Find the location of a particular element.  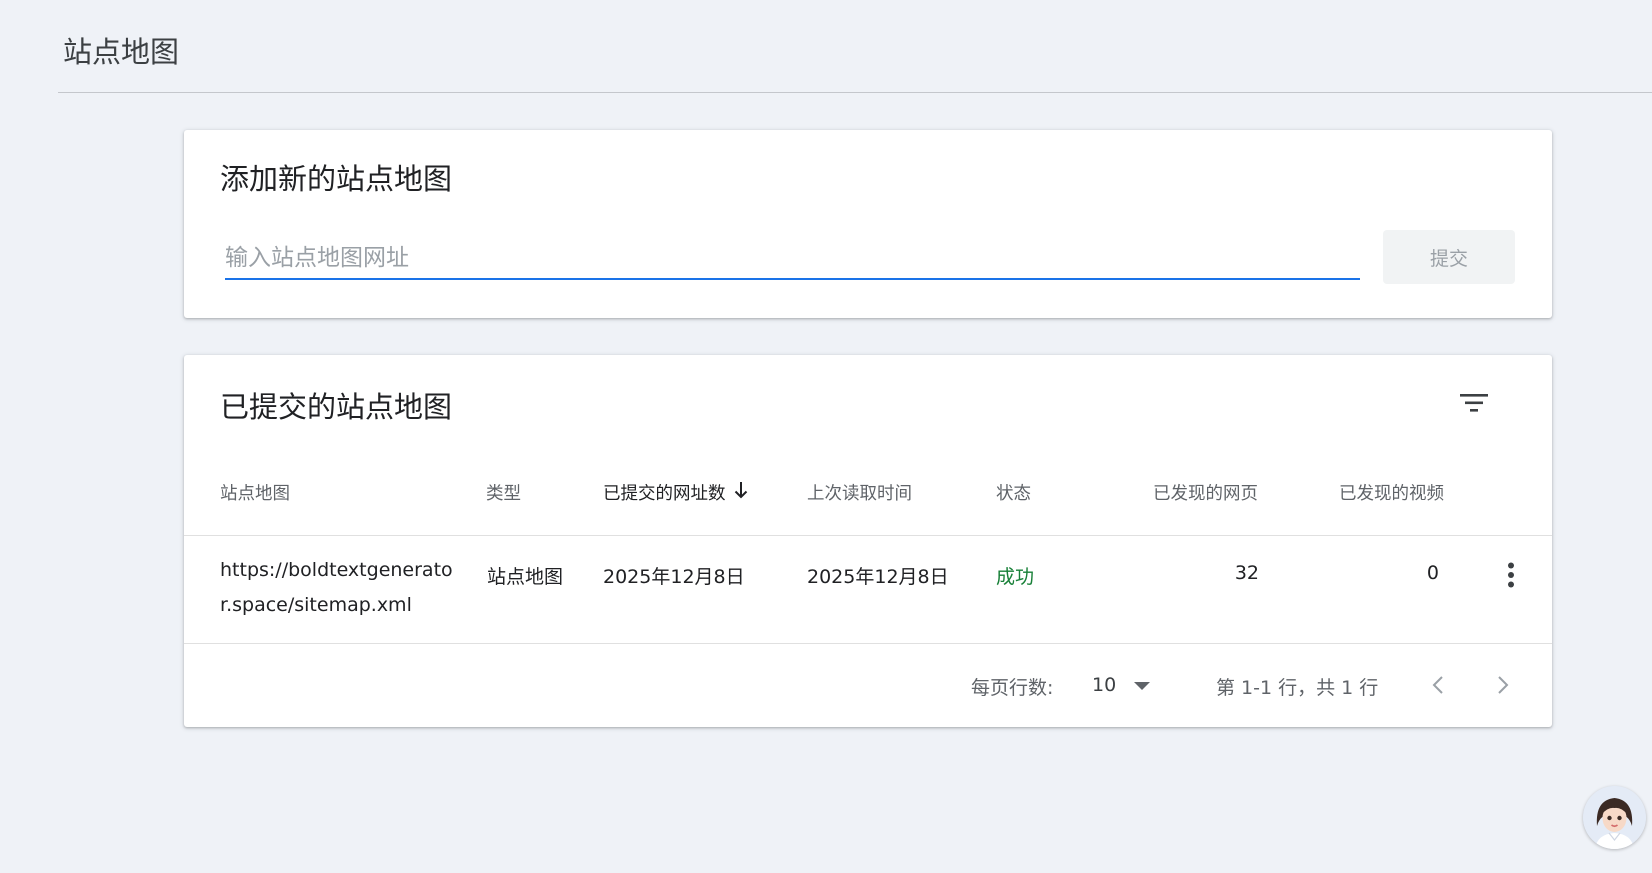

type-cell: 站点地图 is located at coordinates (525, 577).